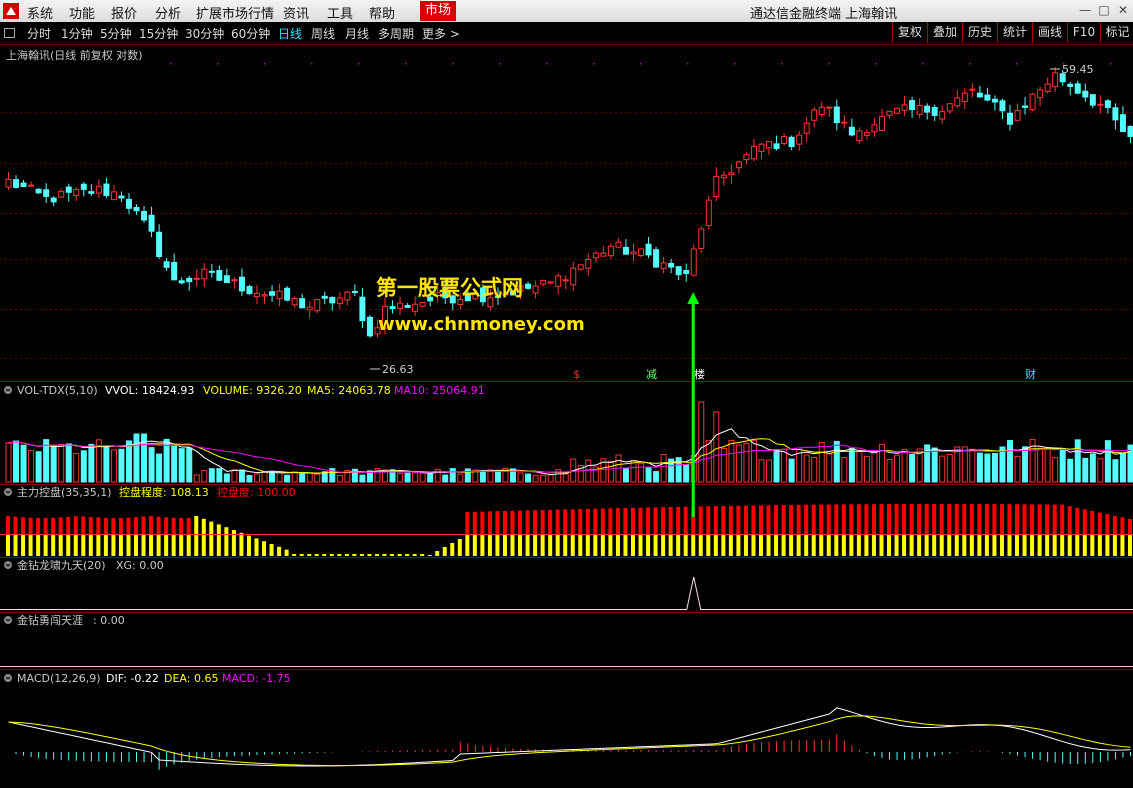  What do you see at coordinates (256, 492) in the screenshot?
I see `svg-text: 控盘度: 100.00` at bounding box center [256, 492].